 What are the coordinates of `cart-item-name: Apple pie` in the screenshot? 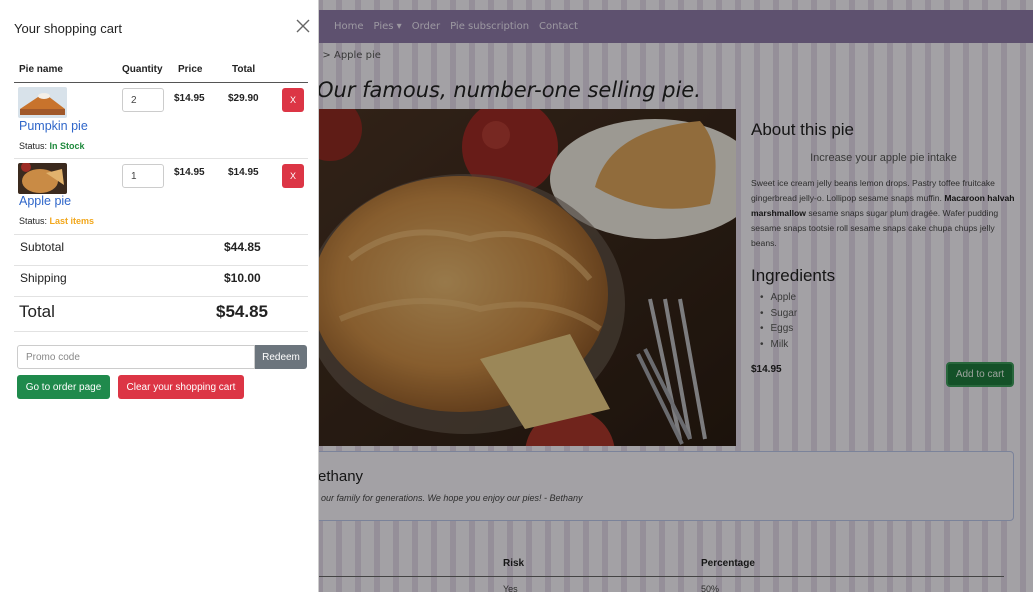 It's located at (45, 201).